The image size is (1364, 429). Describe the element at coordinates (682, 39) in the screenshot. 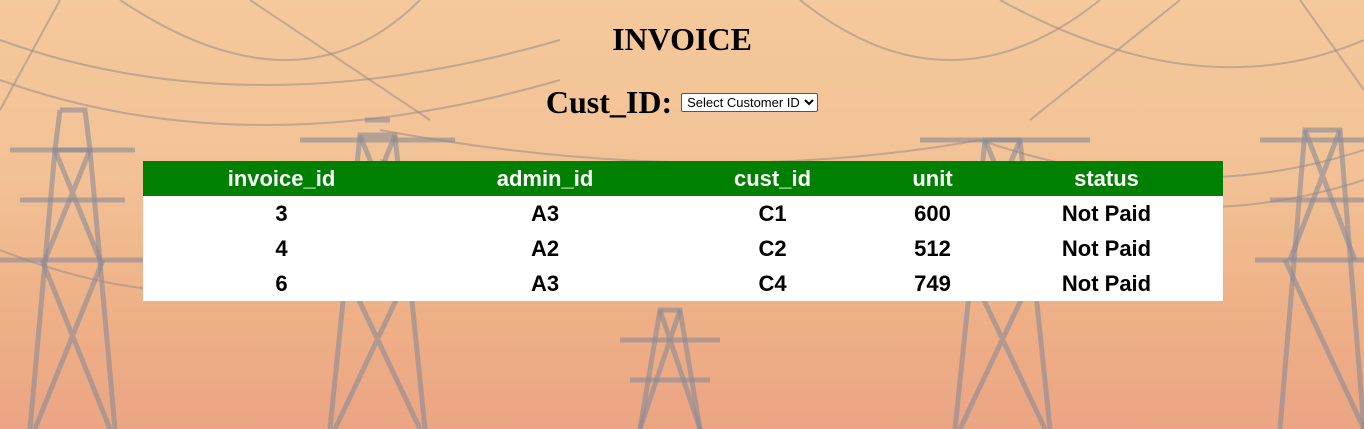

I see `page-title: INVOICE` at that location.